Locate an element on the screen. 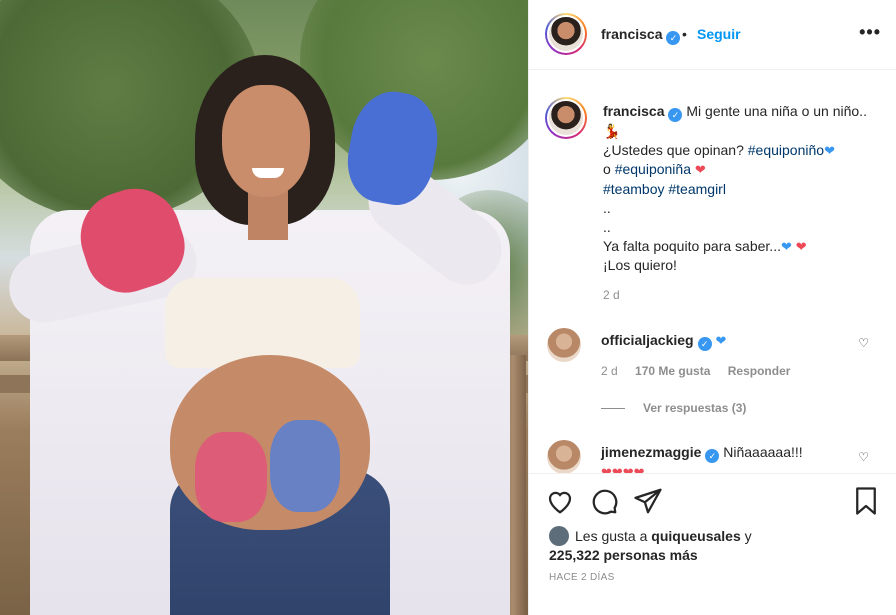 The height and width of the screenshot is (615, 896). comment-icon is located at coordinates (604, 501).